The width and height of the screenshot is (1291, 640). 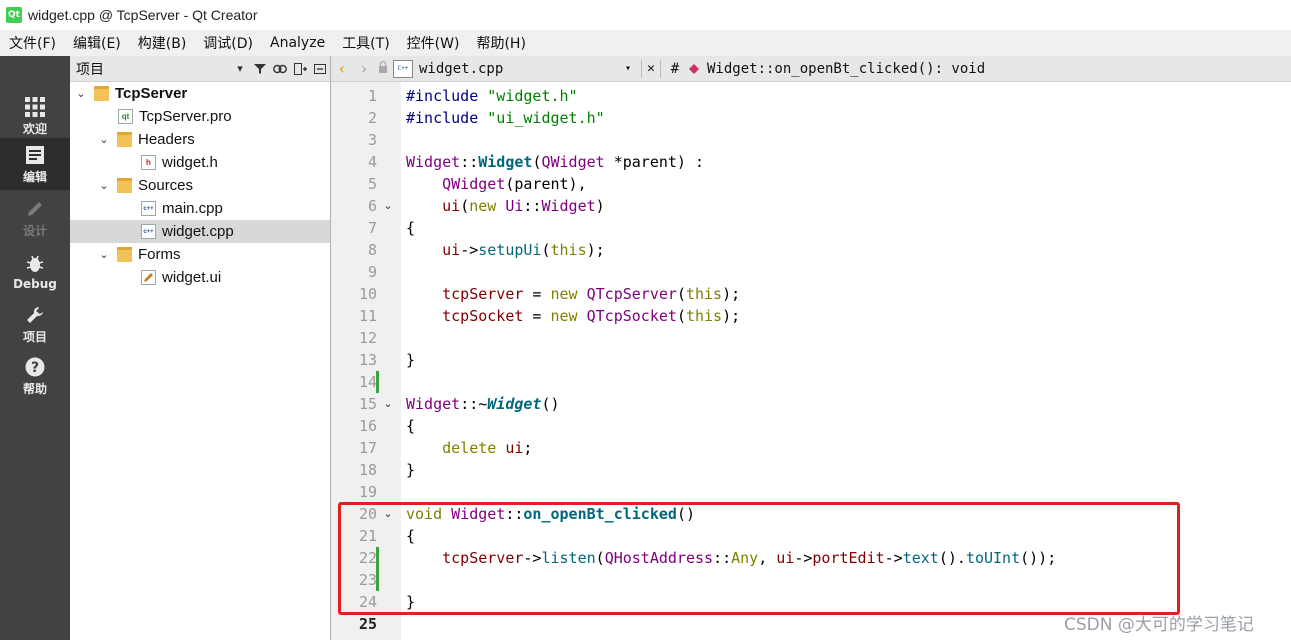 What do you see at coordinates (200, 162) in the screenshot?
I see `tree-item-widget-h: h widget.h` at bounding box center [200, 162].